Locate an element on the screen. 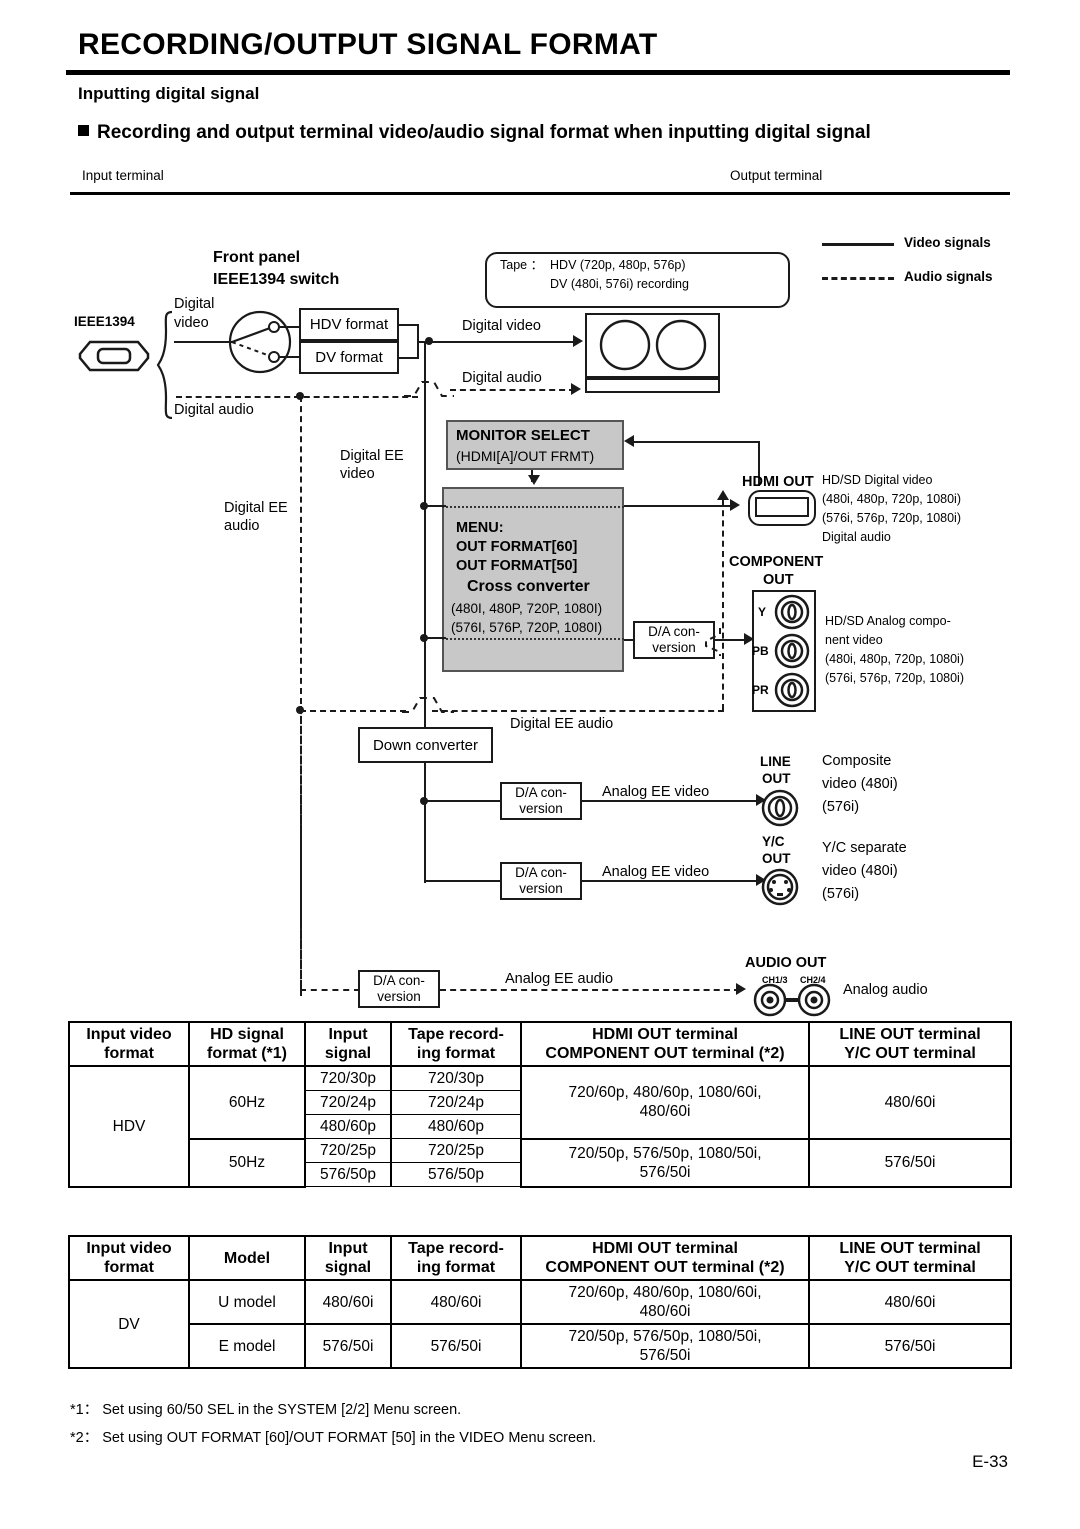  digital-ee-video-label2: video is located at coordinates (357, 474).